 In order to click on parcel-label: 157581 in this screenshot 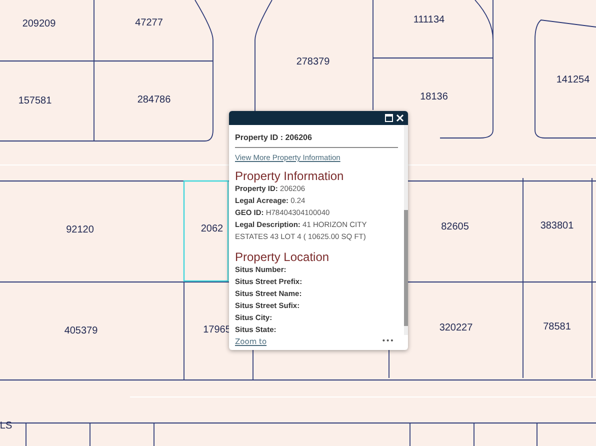, I will do `click(35, 101)`.